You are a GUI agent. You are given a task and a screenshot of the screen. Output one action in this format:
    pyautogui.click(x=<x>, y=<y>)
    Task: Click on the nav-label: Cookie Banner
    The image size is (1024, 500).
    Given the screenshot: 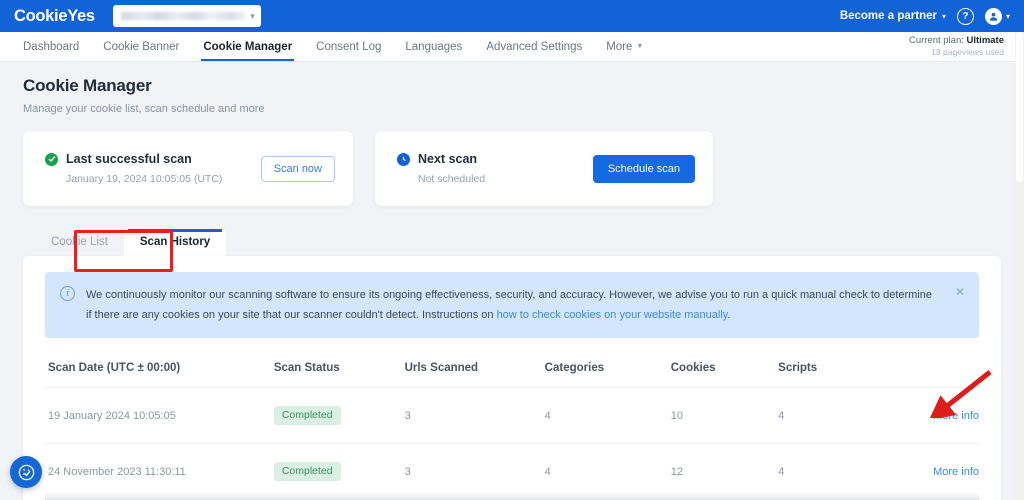 What is the action you would take?
    pyautogui.click(x=141, y=46)
    